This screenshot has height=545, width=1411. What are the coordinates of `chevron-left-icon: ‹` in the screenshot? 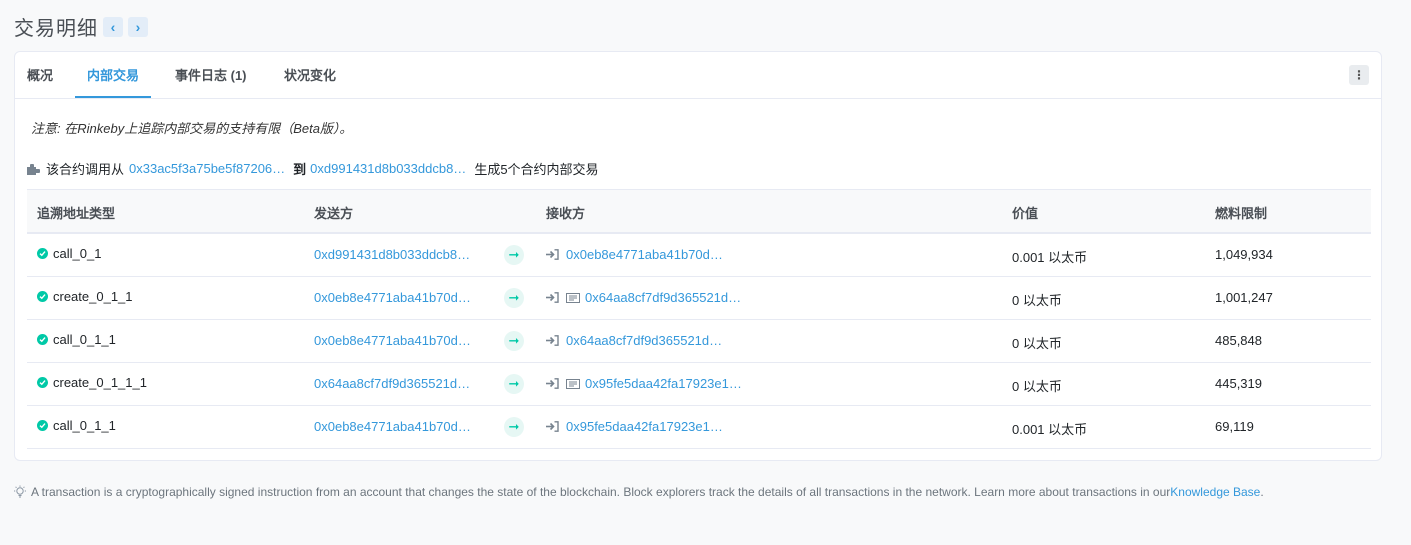 It's located at (113, 26).